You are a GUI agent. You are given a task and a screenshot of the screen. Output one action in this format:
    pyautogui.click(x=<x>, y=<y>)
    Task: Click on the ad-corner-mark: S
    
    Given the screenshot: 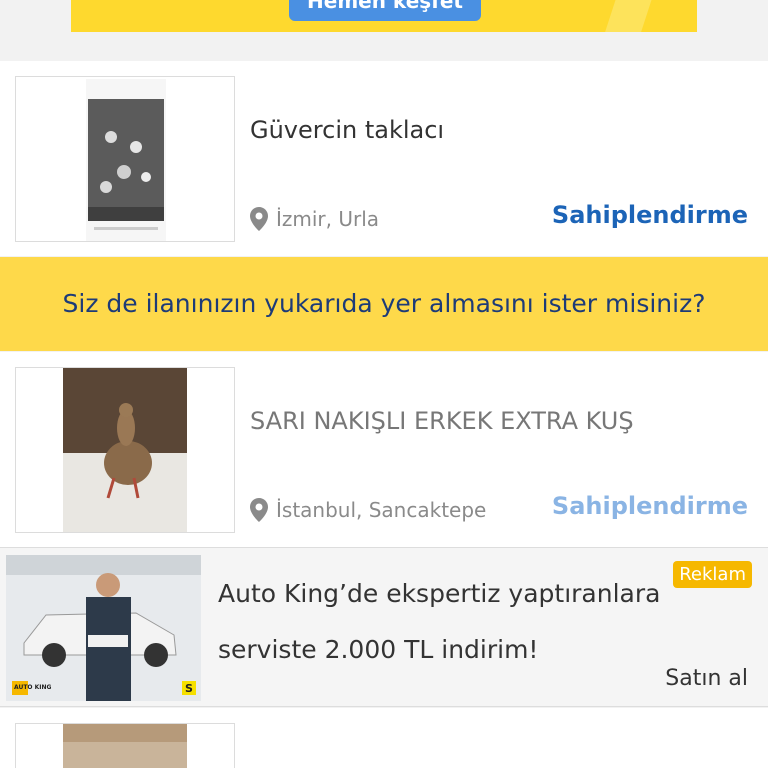 What is the action you would take?
    pyautogui.click(x=189, y=688)
    